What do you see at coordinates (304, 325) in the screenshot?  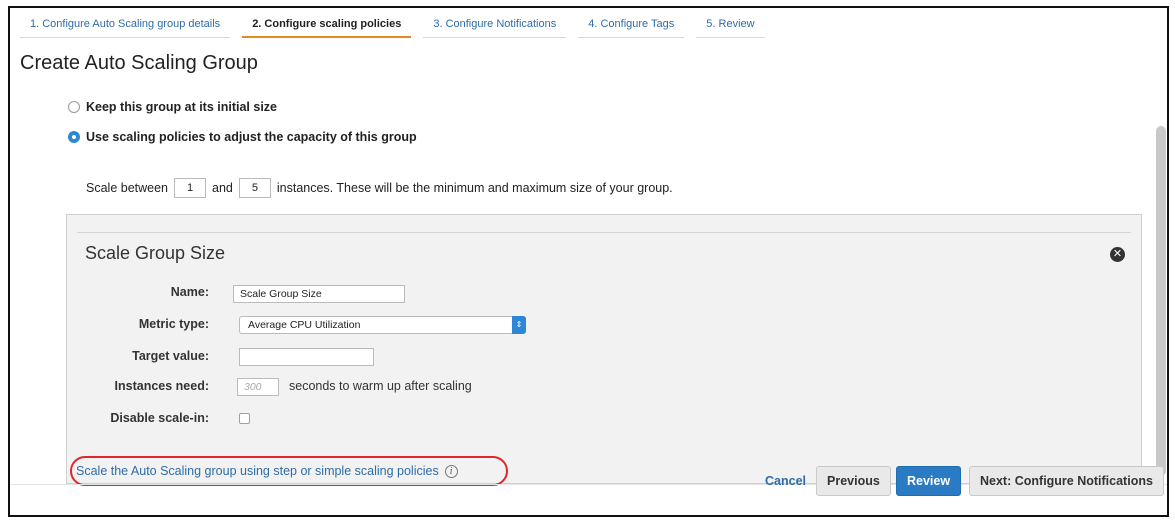 I see `metric-type-value: Average CPU Utilization` at bounding box center [304, 325].